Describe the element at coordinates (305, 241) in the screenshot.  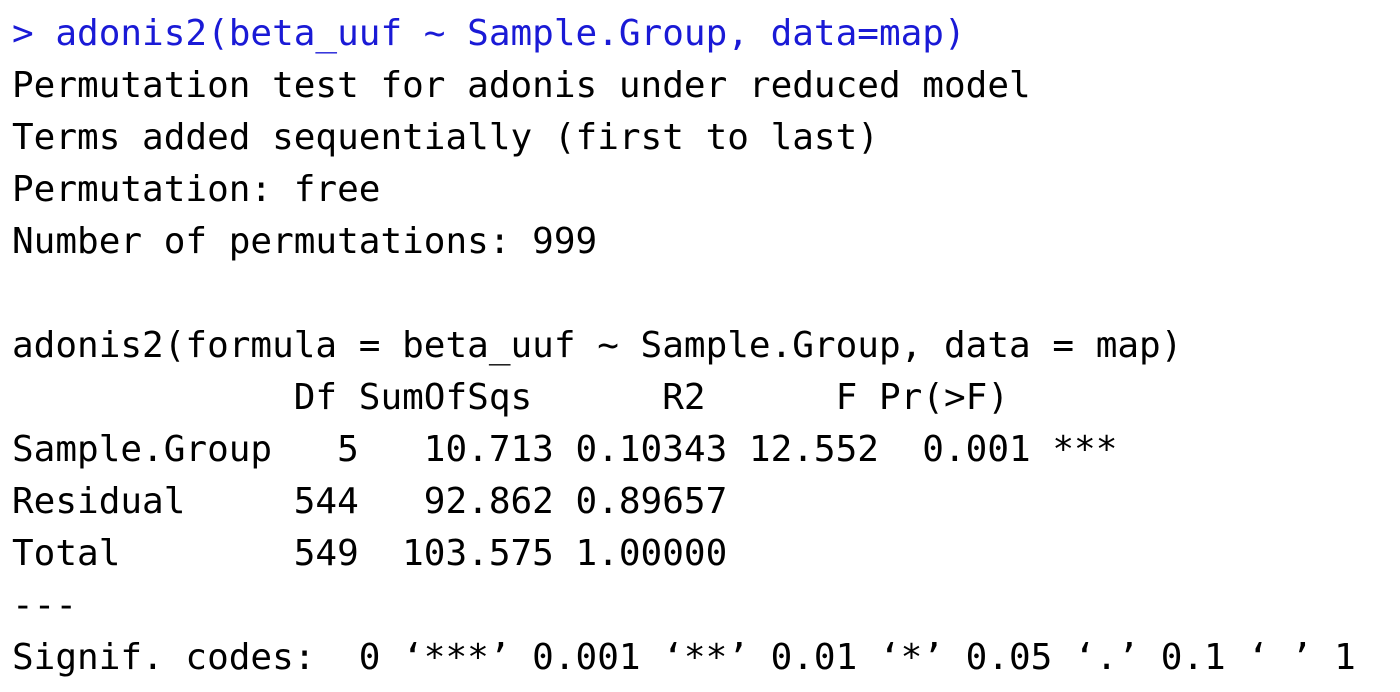
I see `output-line-number-of-permutations: Number of permutations: 999` at that location.